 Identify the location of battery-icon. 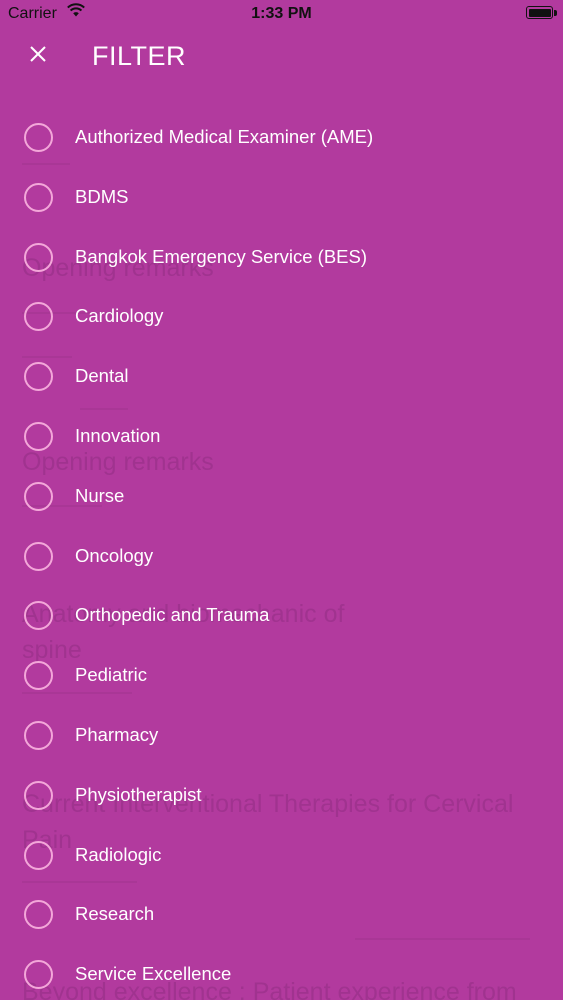
(539, 12).